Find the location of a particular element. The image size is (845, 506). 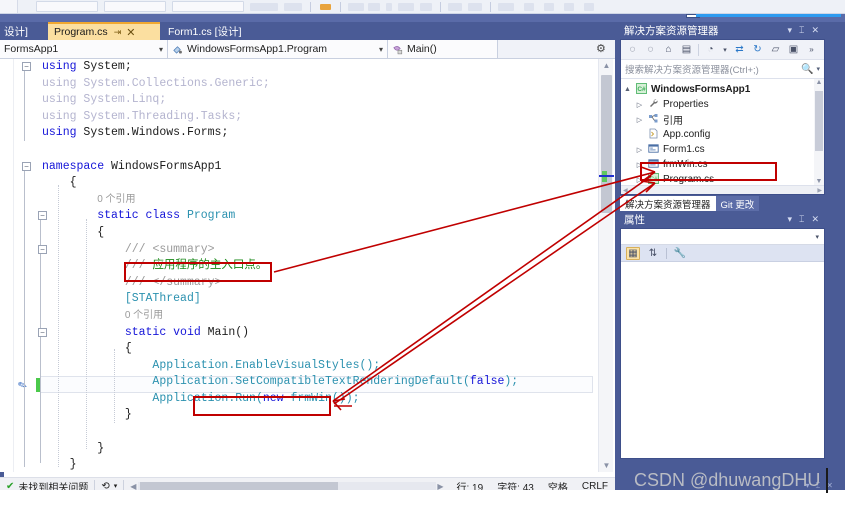

code-line: − static class Program is located at coordinates (316, 216).